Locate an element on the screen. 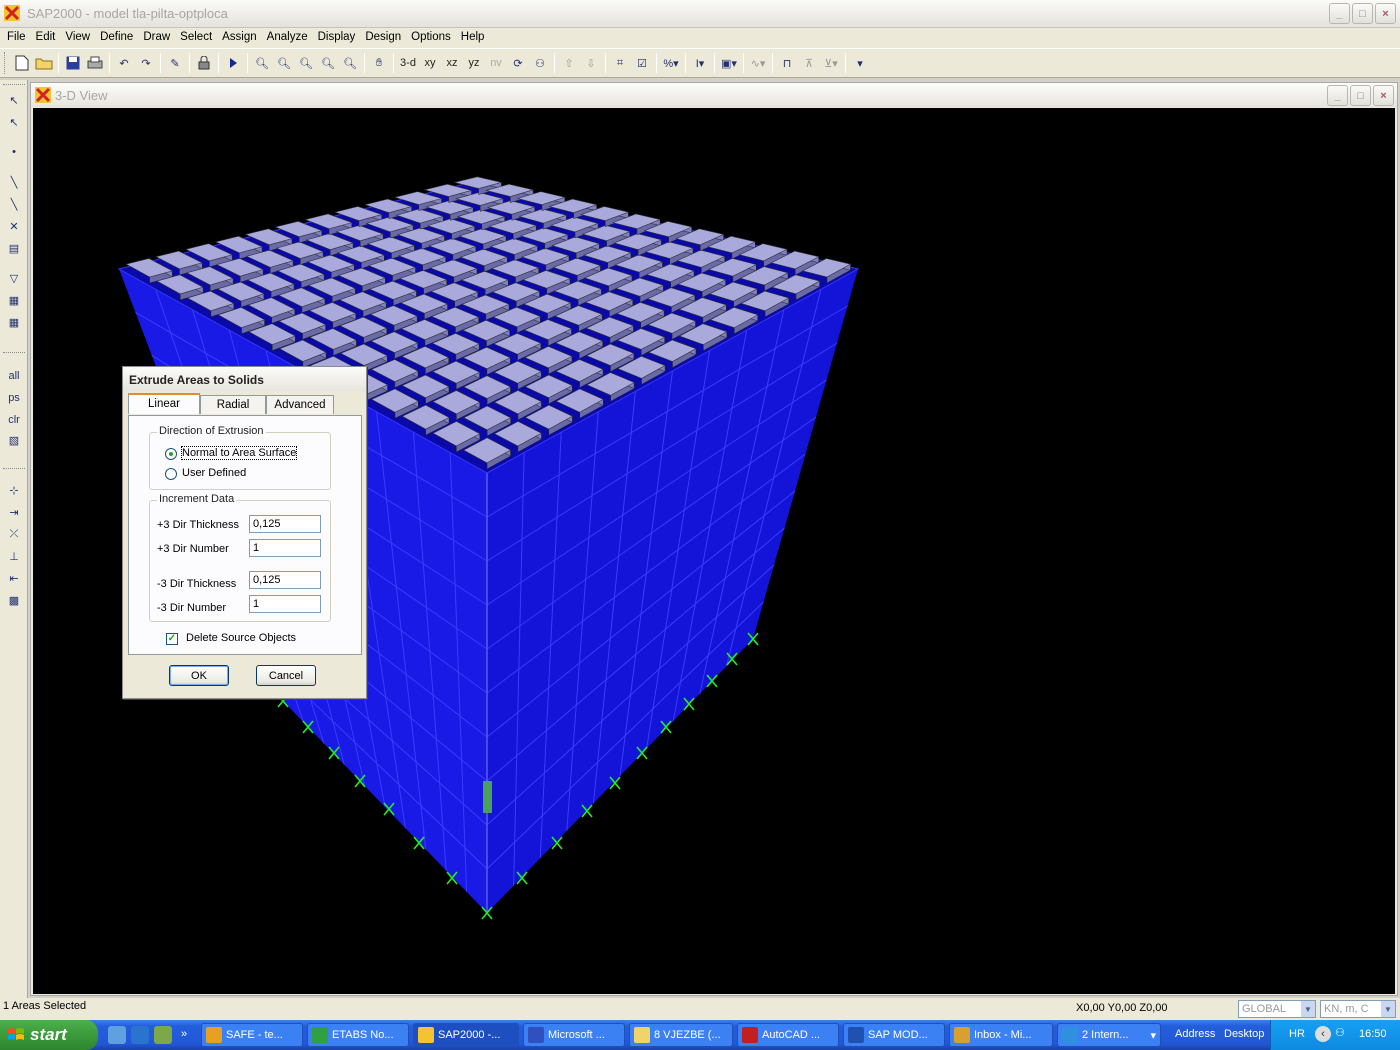 The height and width of the screenshot is (1050, 1400). cancel-button: Cancel is located at coordinates (286, 675).